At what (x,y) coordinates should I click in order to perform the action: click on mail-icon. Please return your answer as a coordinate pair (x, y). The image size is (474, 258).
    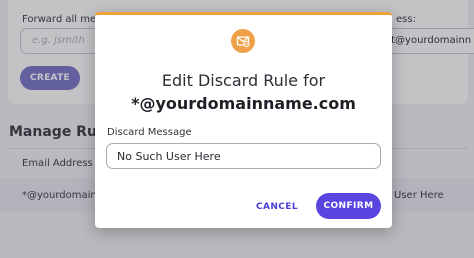
    Looking at the image, I should click on (243, 41).